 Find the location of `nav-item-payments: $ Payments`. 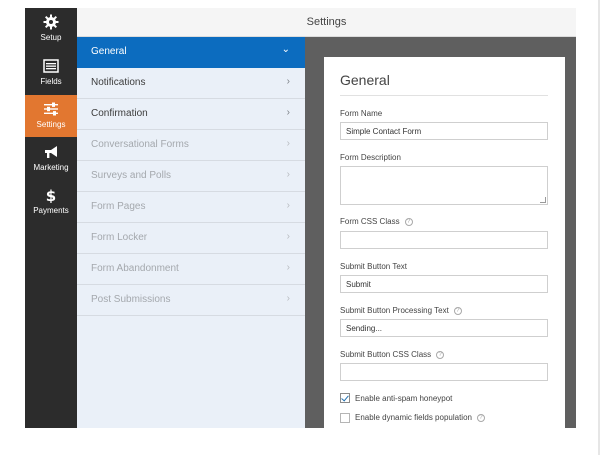

nav-item-payments: $ Payments is located at coordinates (51, 202).